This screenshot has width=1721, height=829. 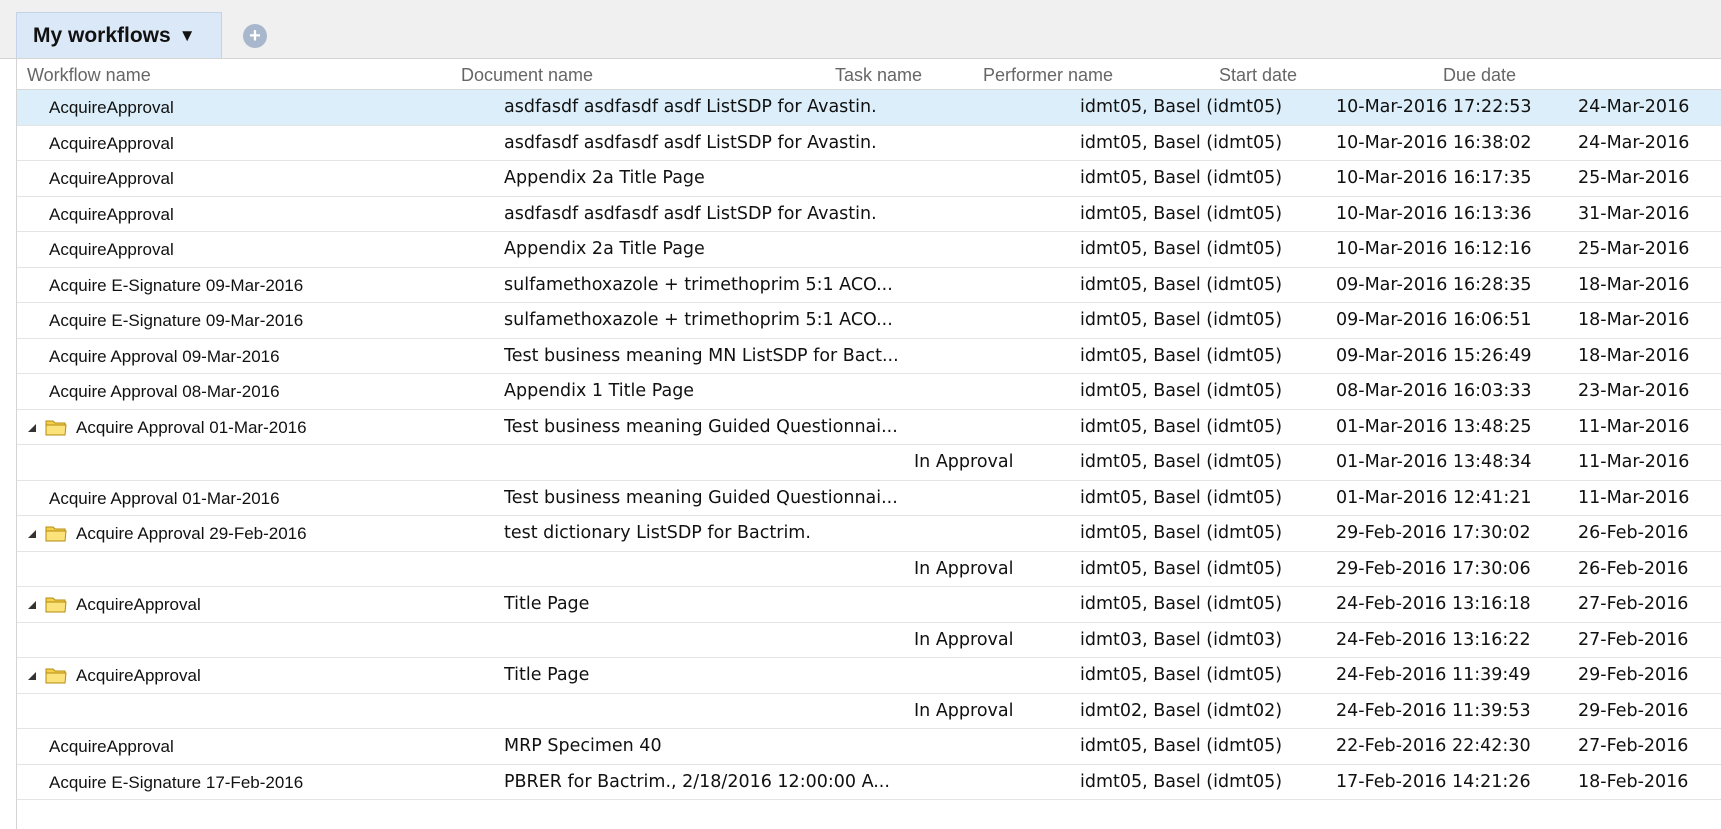 I want to click on start-date-cell: 10-Mar-2016 16:13:36, so click(x=1434, y=213).